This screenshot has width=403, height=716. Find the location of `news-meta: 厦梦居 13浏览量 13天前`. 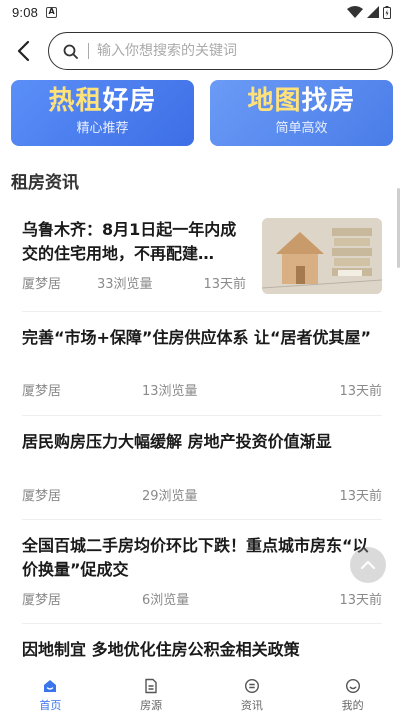

news-meta: 厦梦居 13浏览量 13天前 is located at coordinates (202, 389).